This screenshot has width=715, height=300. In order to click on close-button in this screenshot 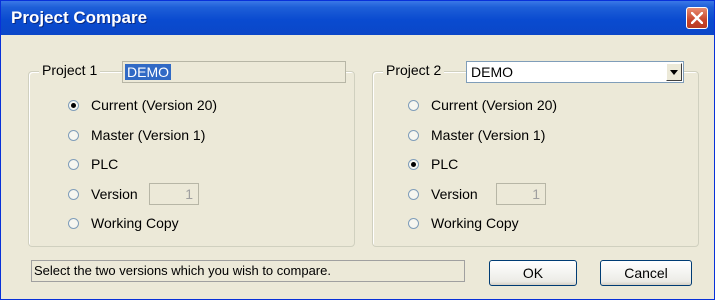, I will do `click(697, 18)`.